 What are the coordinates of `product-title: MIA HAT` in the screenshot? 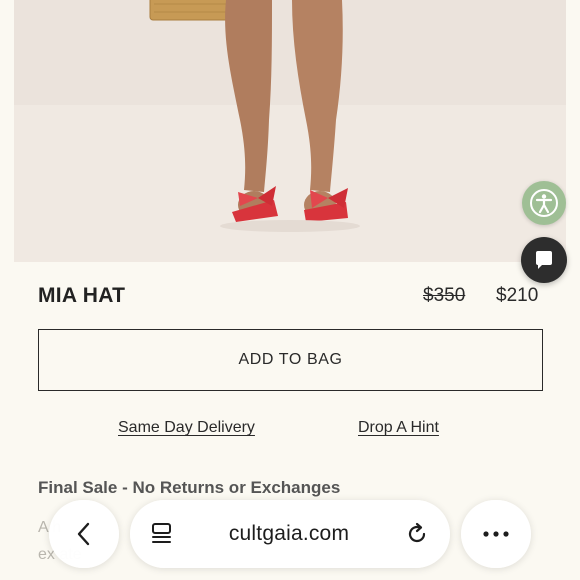 It's located at (82, 295).